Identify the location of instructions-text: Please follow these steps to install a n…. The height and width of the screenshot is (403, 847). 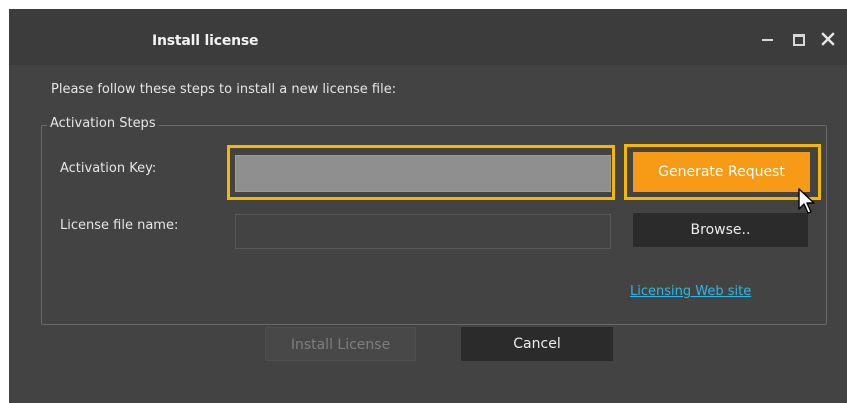
(224, 89).